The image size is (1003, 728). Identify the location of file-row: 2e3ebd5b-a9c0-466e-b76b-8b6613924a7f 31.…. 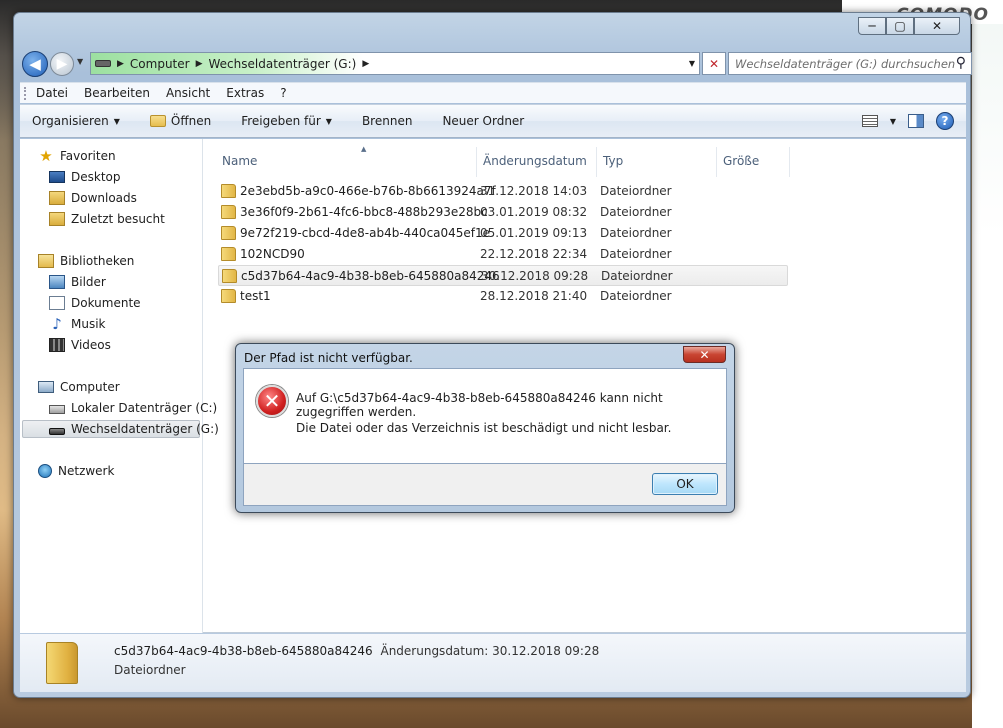
(503, 191).